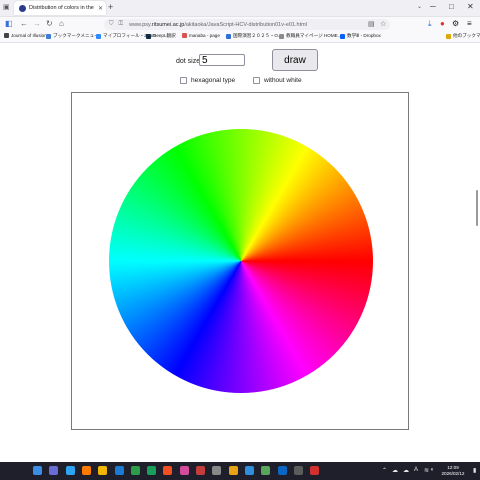  I want to click on page-scrollbar, so click(477, 208).